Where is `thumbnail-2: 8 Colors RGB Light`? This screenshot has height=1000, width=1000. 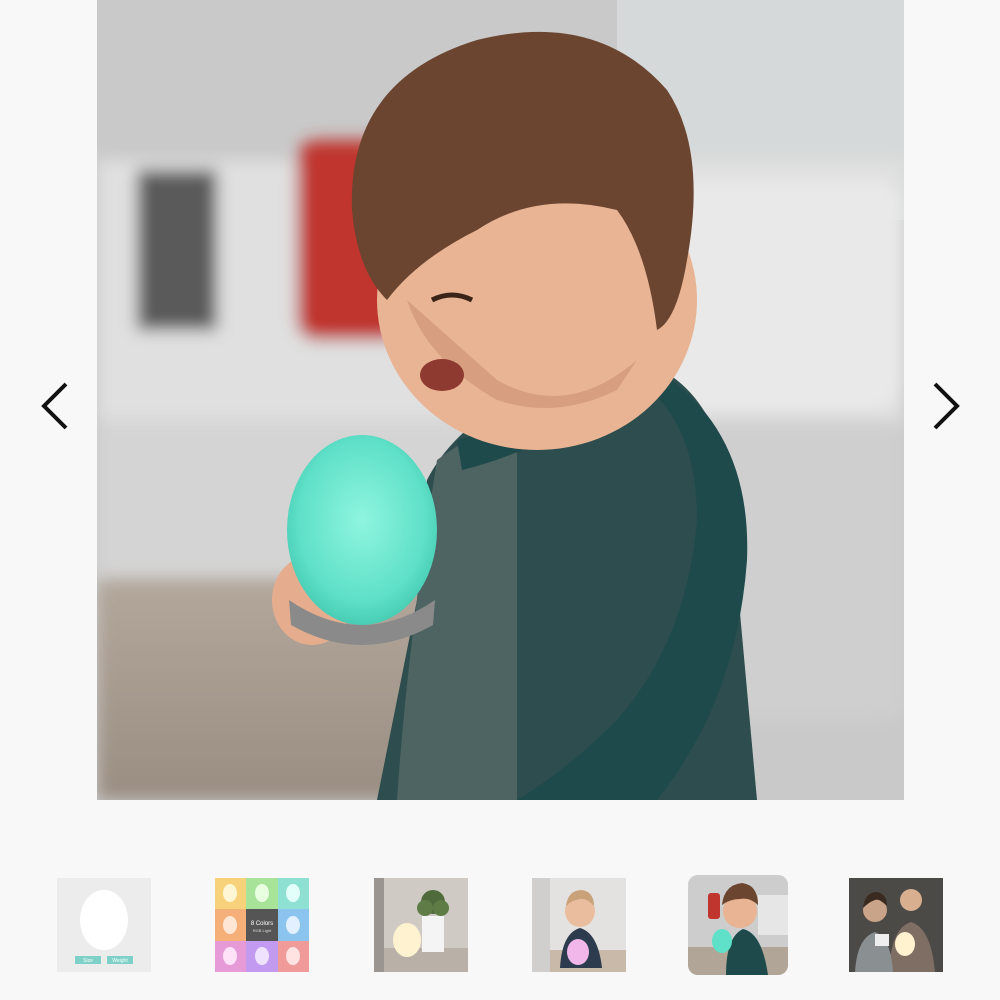 thumbnail-2: 8 Colors RGB Light is located at coordinates (262, 925).